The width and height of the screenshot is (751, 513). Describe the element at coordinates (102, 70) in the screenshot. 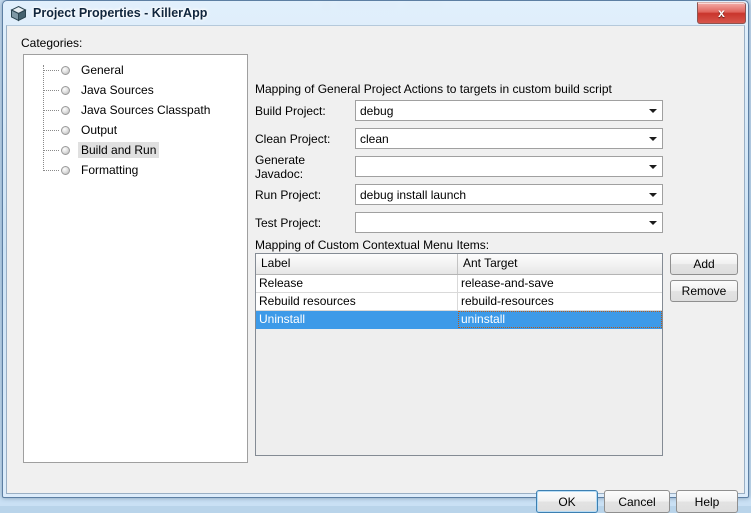

I see `sidebar-item-label: General` at that location.